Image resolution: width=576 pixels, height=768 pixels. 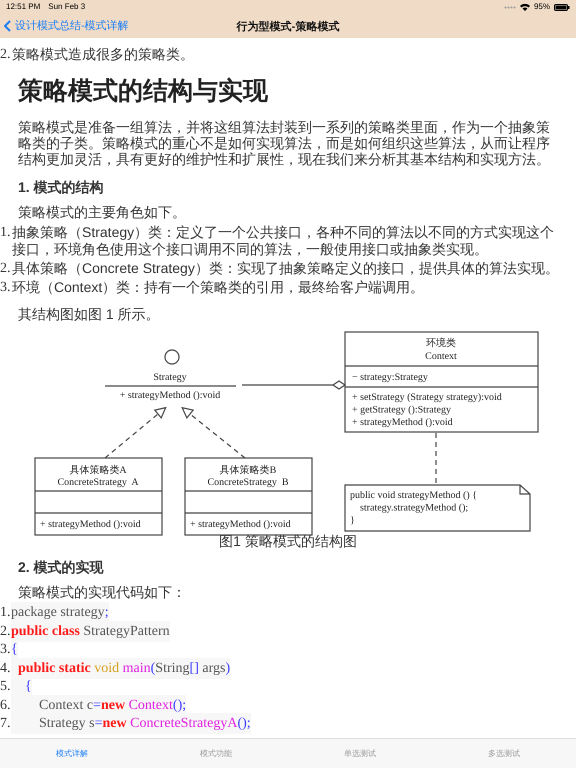 I want to click on line-number: 7., so click(x=5, y=724).